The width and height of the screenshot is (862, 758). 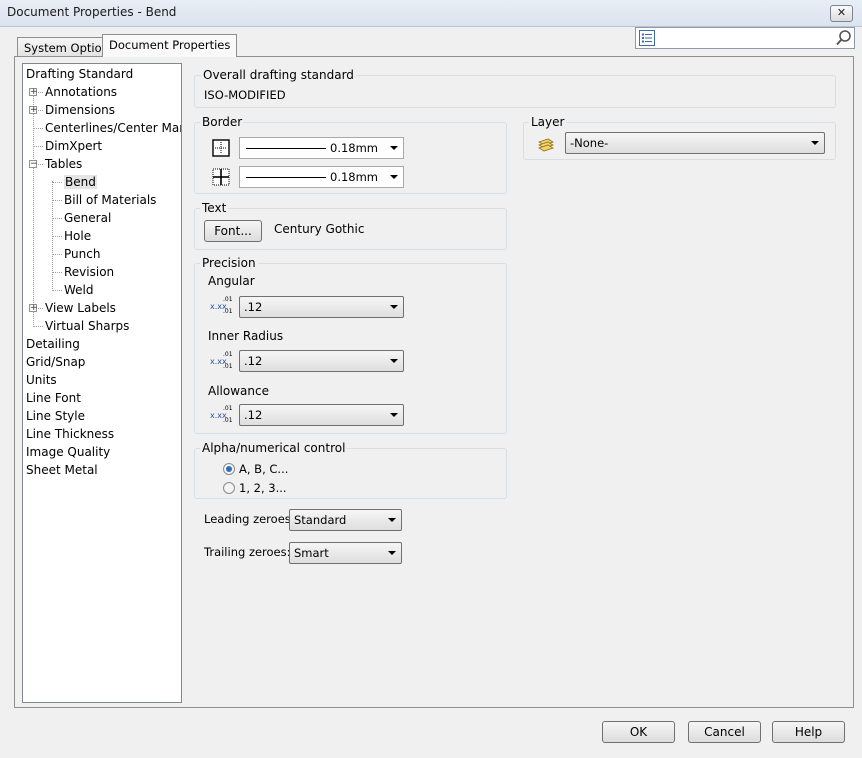 What do you see at coordinates (321, 361) in the screenshot?
I see `inner-radius-precision-select: .12` at bounding box center [321, 361].